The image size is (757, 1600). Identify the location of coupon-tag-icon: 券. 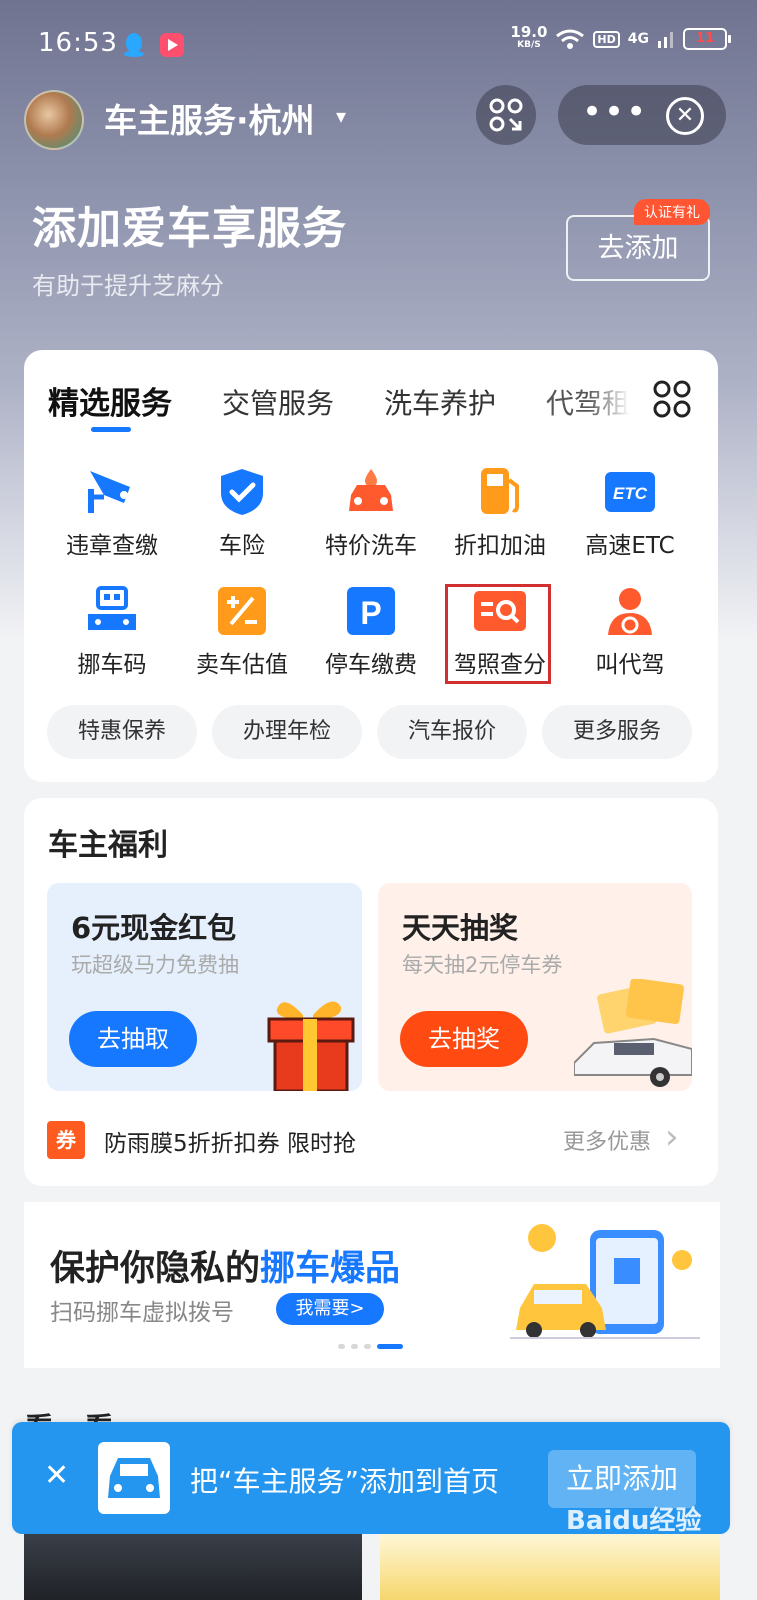
(66, 1140).